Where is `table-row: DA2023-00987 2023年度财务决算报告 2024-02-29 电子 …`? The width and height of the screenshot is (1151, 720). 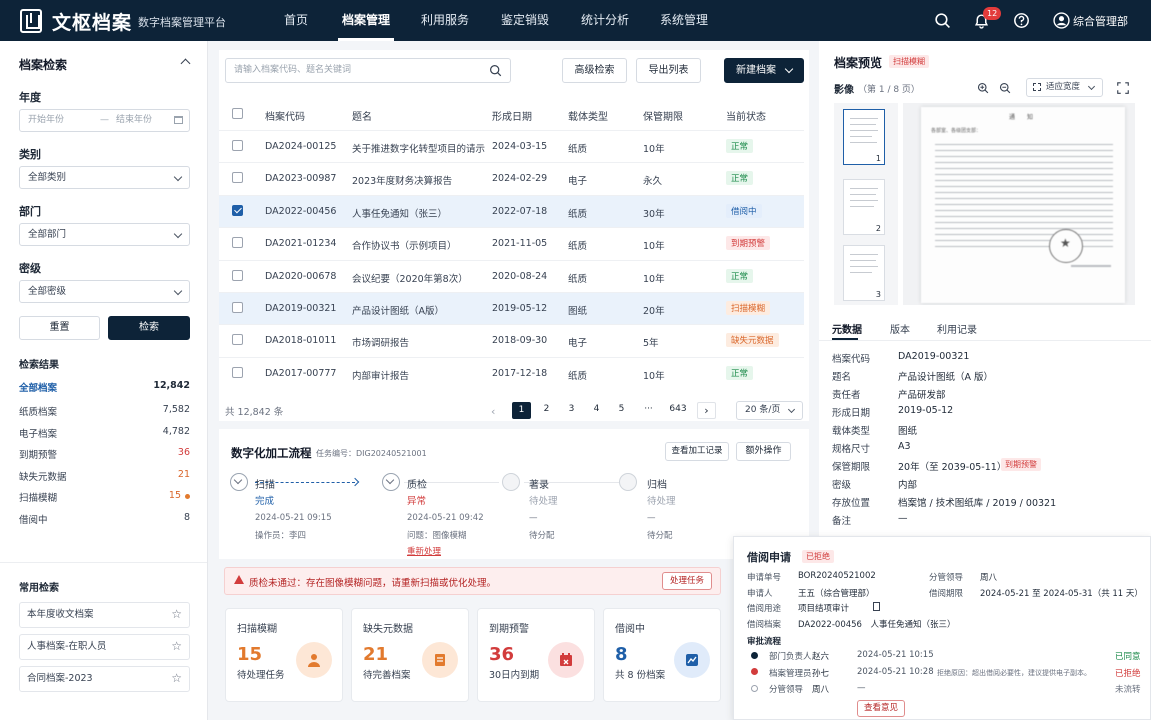 table-row: DA2023-00987 2023年度财务决算报告 2024-02-29 电子 … is located at coordinates (511, 178).